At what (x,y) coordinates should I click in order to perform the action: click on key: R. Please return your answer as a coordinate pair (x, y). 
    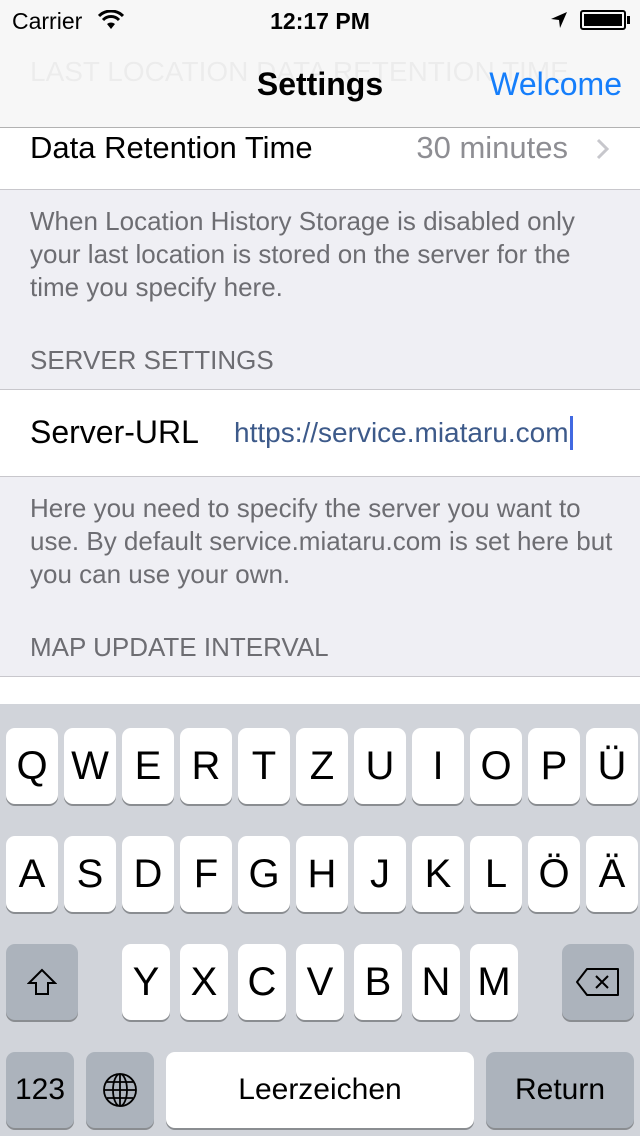
    Looking at the image, I should click on (206, 766).